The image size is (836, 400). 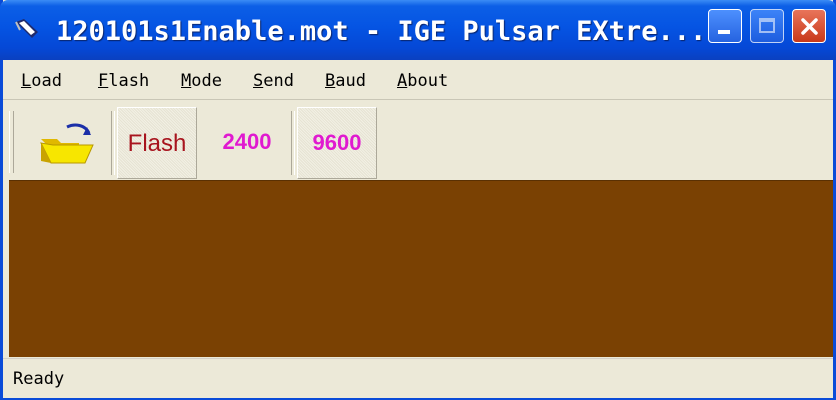 I want to click on menu-about: About, so click(x=422, y=81).